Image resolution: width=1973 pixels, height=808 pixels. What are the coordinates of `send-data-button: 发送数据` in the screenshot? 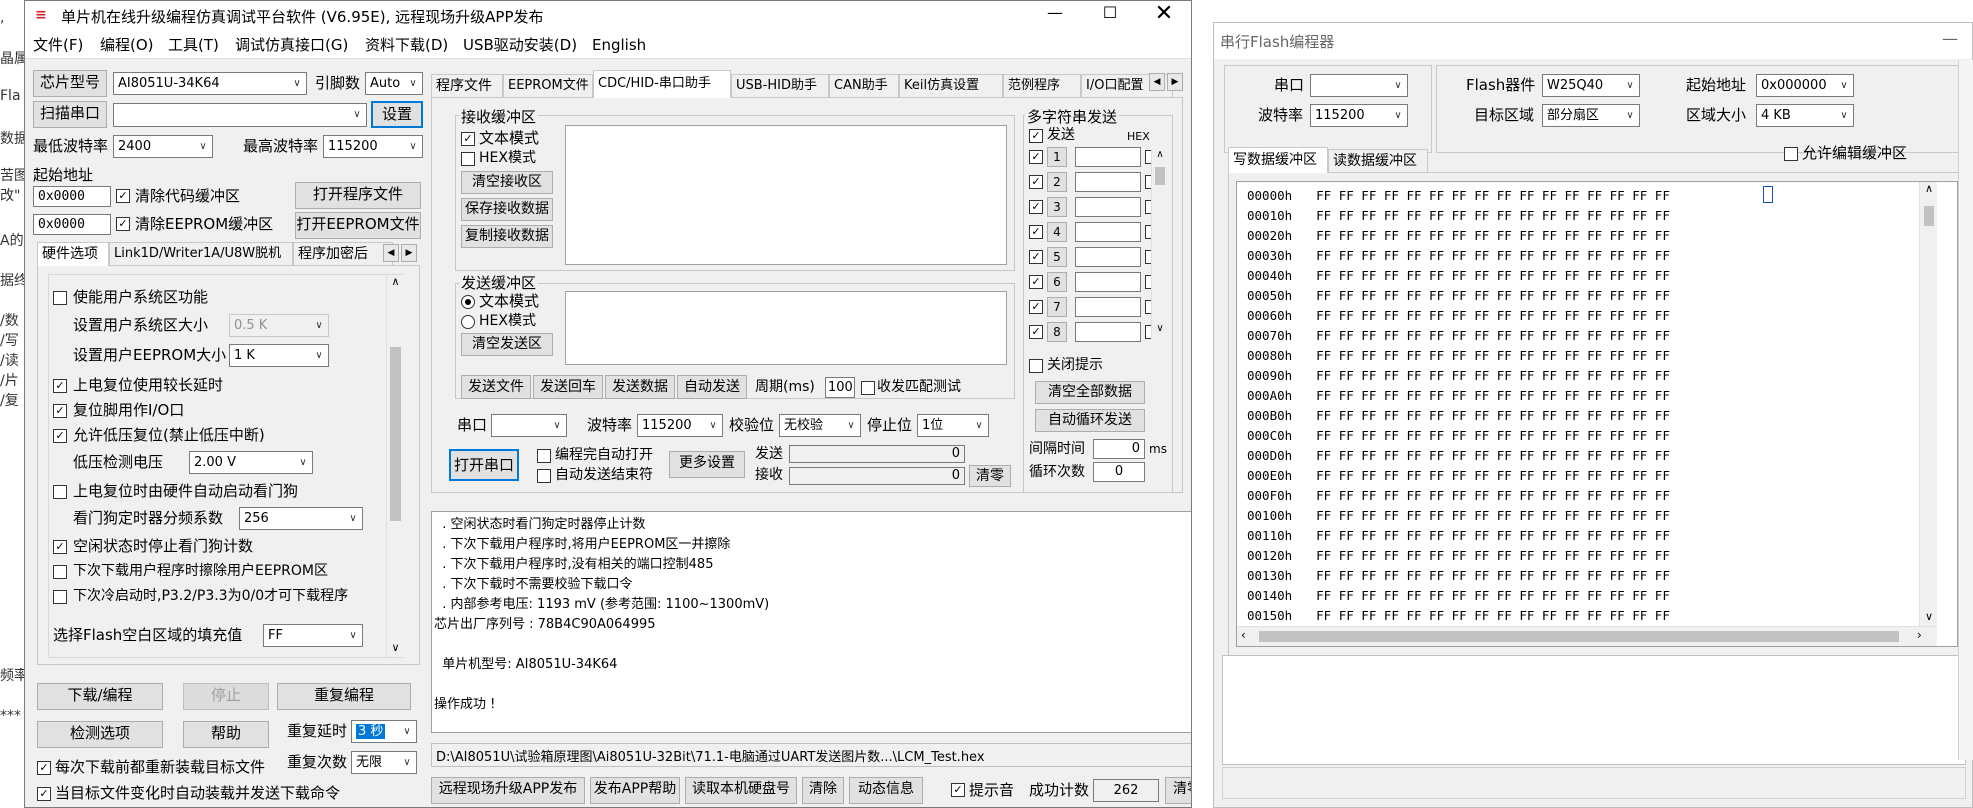 It's located at (640, 387).